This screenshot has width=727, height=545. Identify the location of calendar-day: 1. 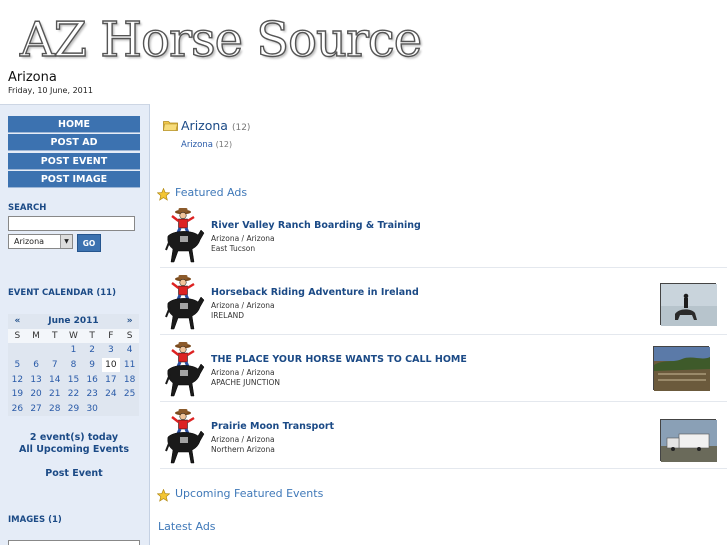
(73, 350).